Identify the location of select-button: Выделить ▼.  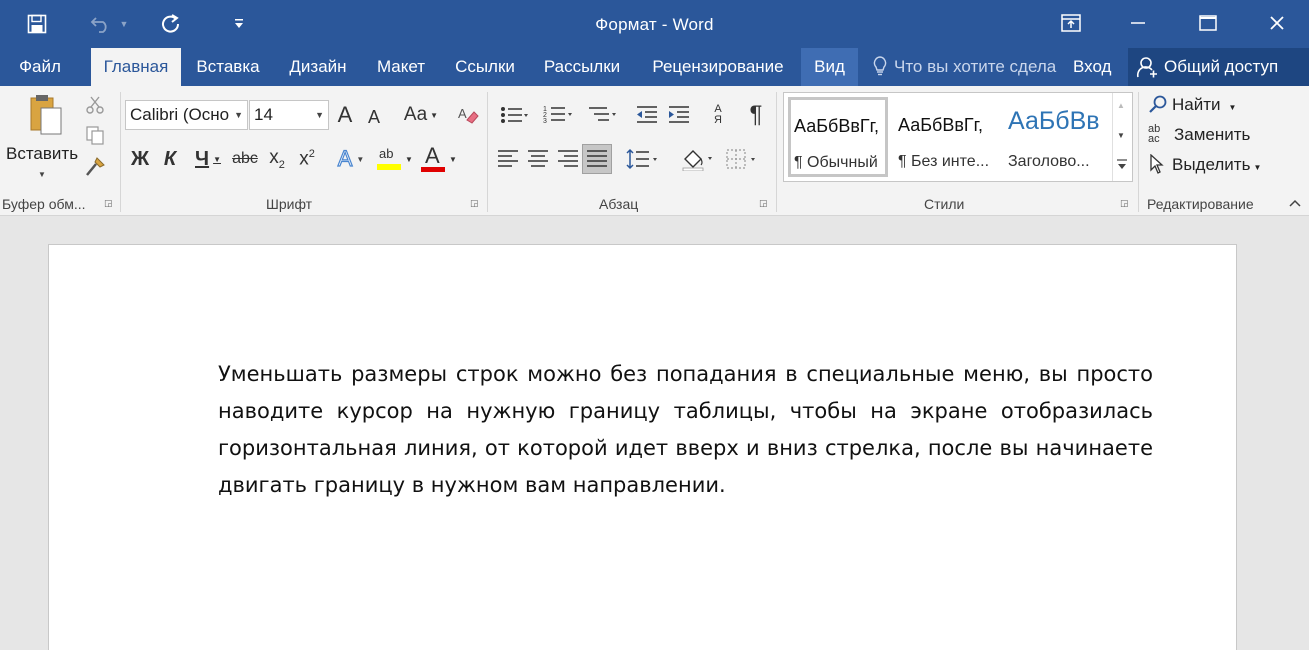
(1205, 164).